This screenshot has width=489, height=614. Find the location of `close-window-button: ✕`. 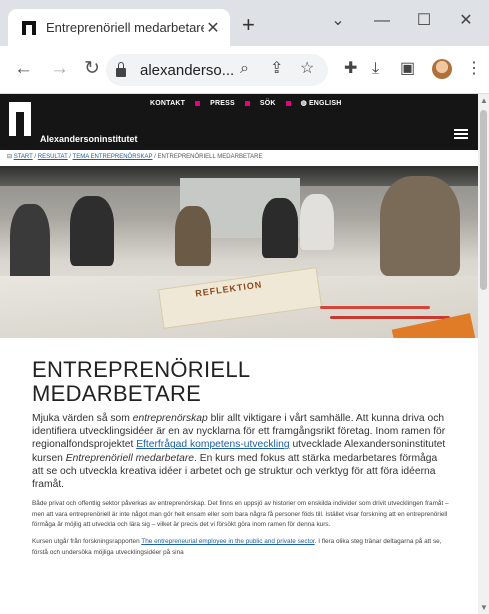

close-window-button: ✕ is located at coordinates (466, 21).